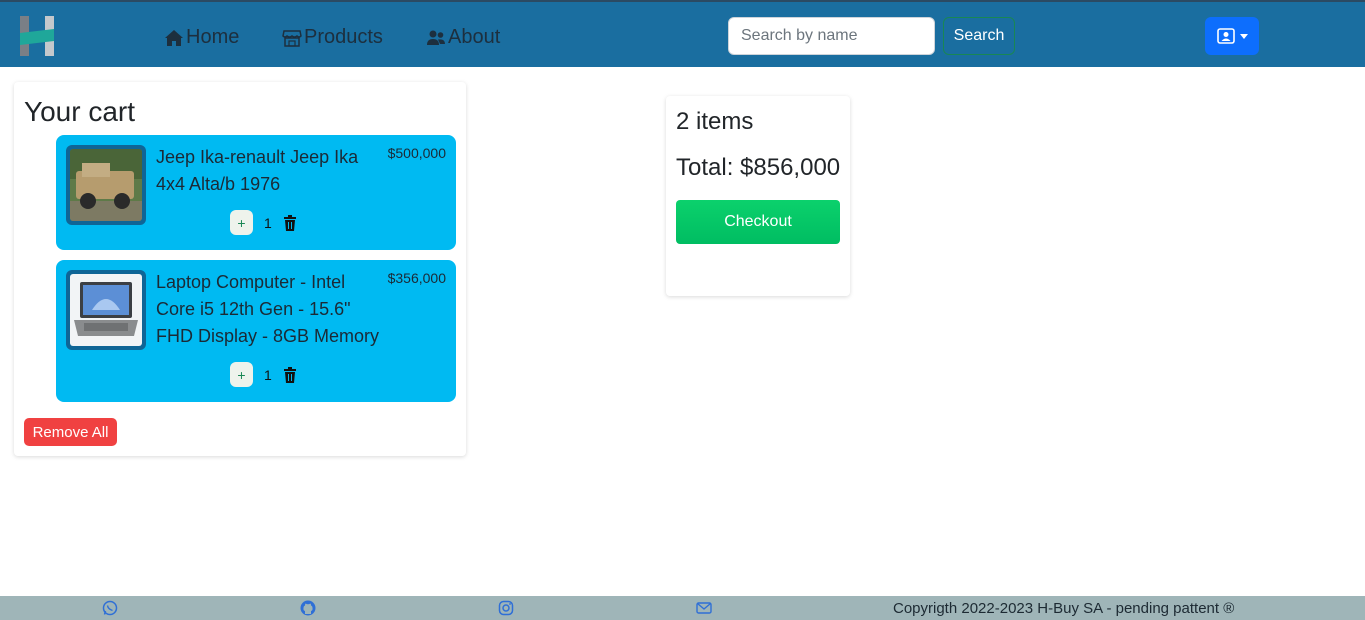 The image size is (1365, 620). What do you see at coordinates (37, 36) in the screenshot?
I see `h-buy-logo` at bounding box center [37, 36].